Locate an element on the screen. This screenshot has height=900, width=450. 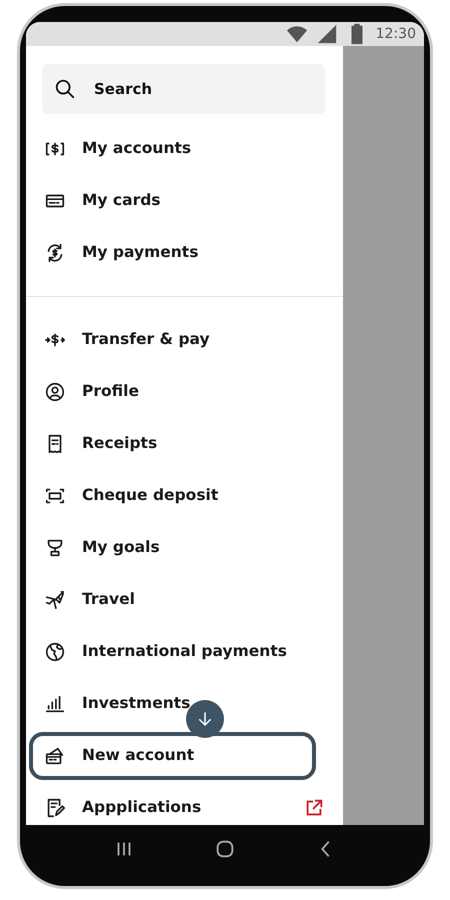
card-stack-icon is located at coordinates (55, 756).